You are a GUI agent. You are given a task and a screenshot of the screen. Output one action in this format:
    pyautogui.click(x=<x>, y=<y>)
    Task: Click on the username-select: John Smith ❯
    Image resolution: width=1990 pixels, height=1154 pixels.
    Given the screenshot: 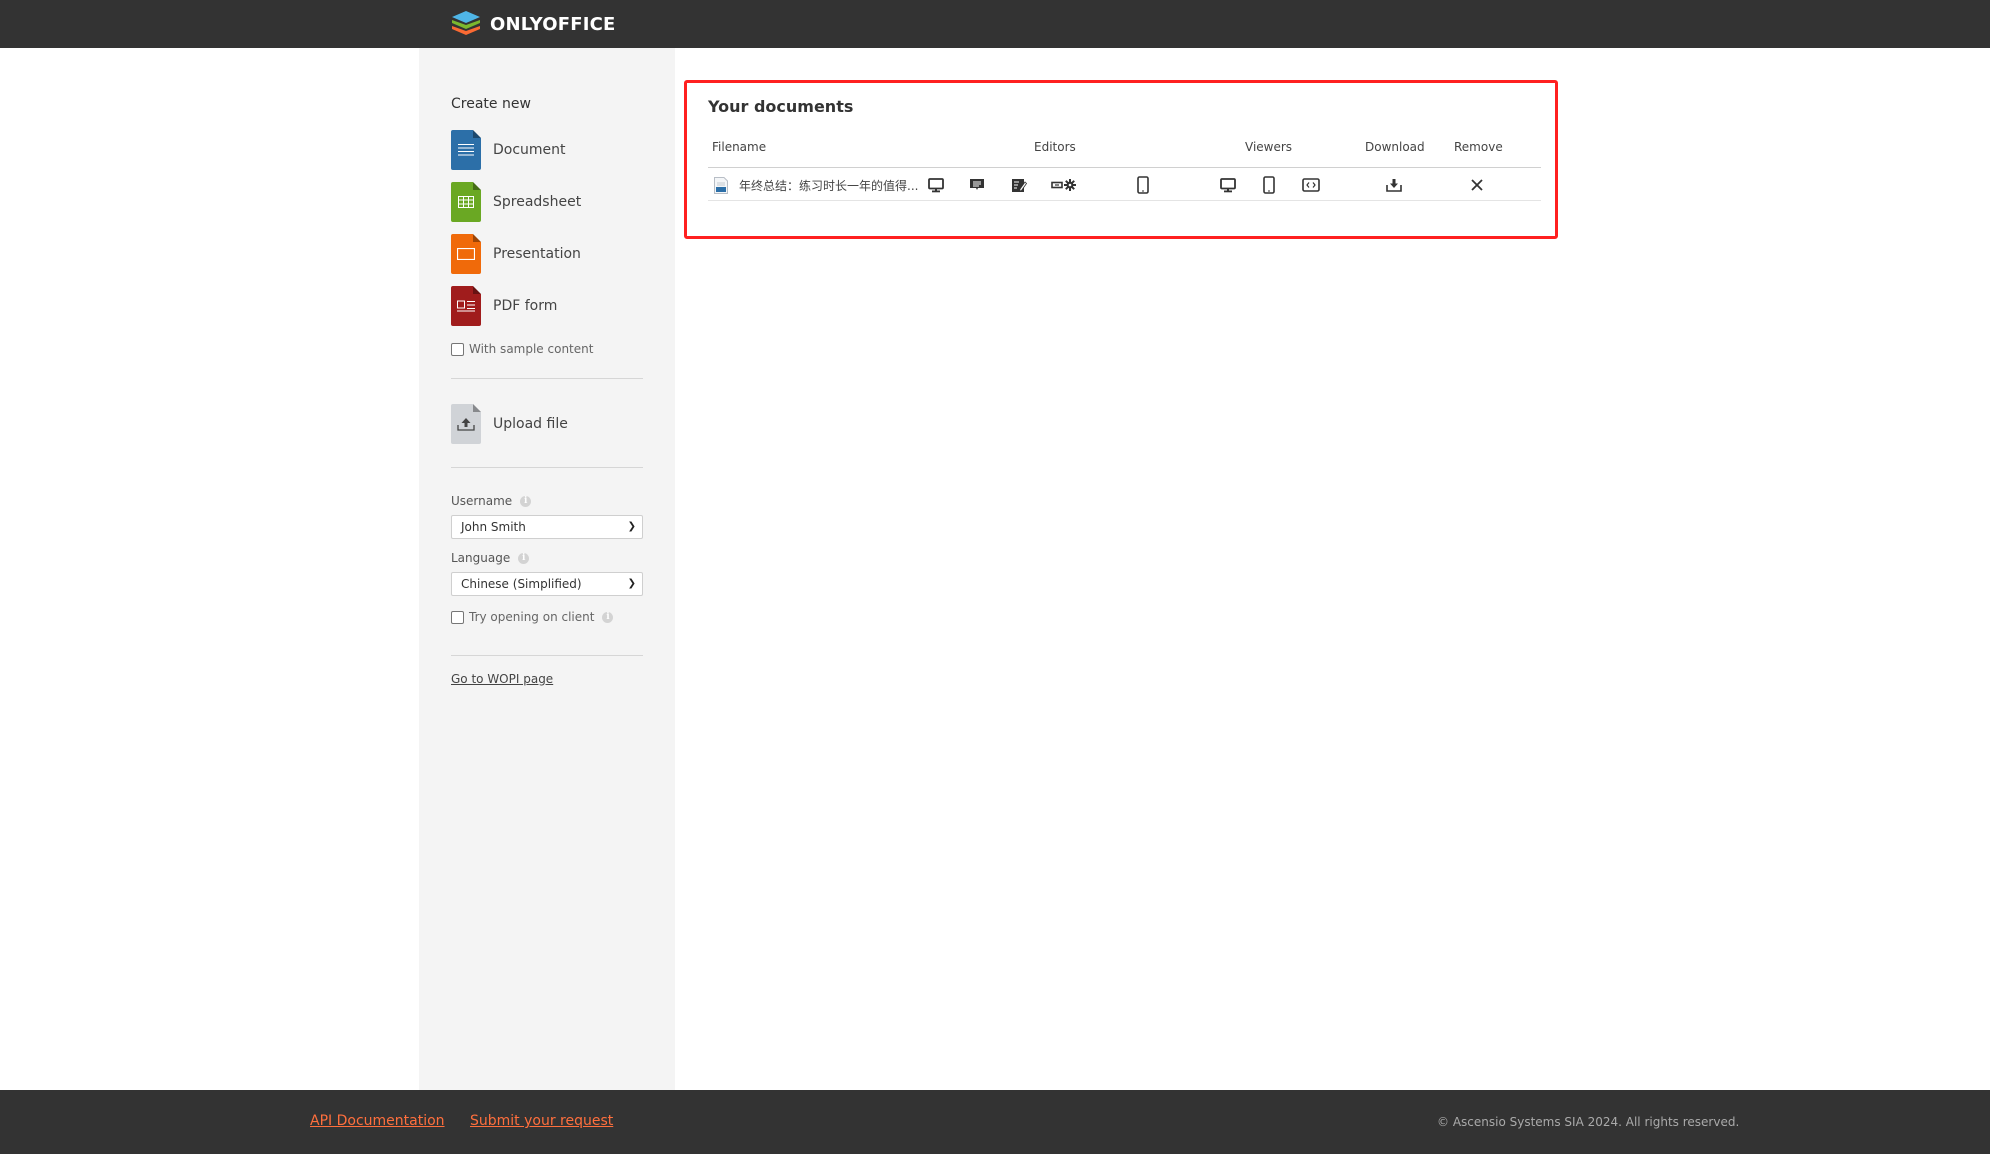 What is the action you would take?
    pyautogui.click(x=547, y=527)
    